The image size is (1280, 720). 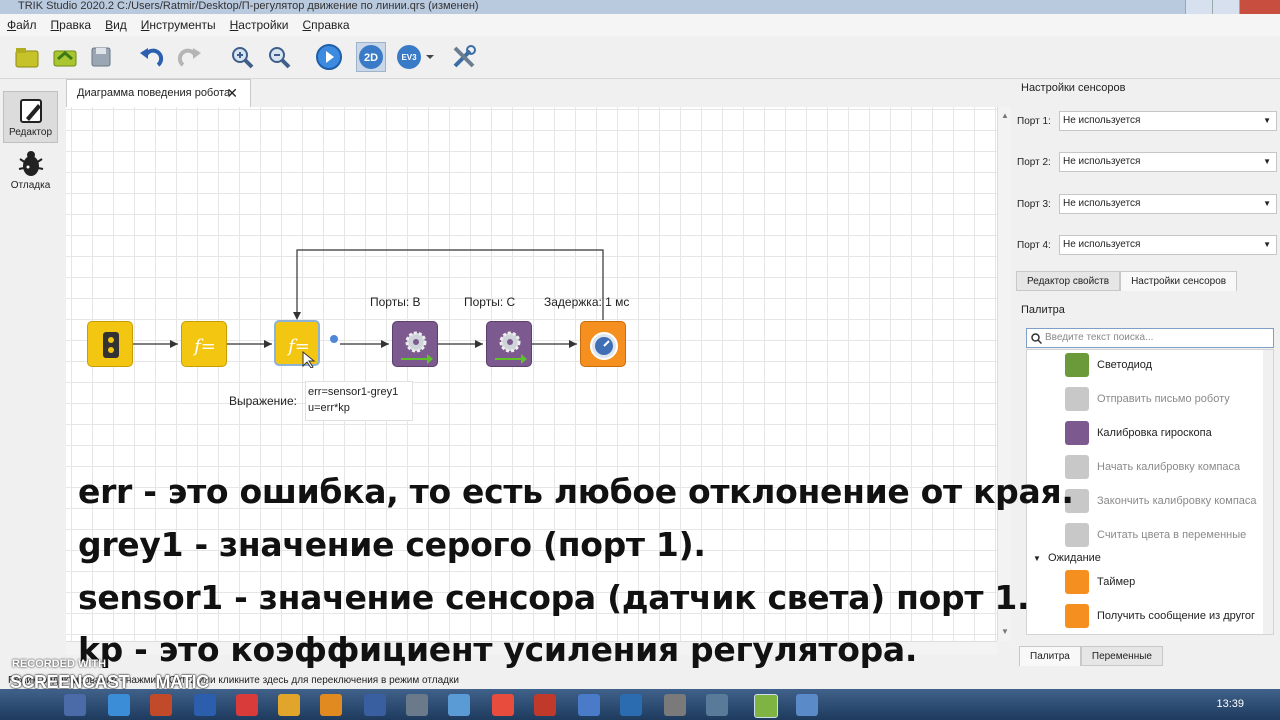 I want to click on tab-variables: Переменные, so click(x=1121, y=656).